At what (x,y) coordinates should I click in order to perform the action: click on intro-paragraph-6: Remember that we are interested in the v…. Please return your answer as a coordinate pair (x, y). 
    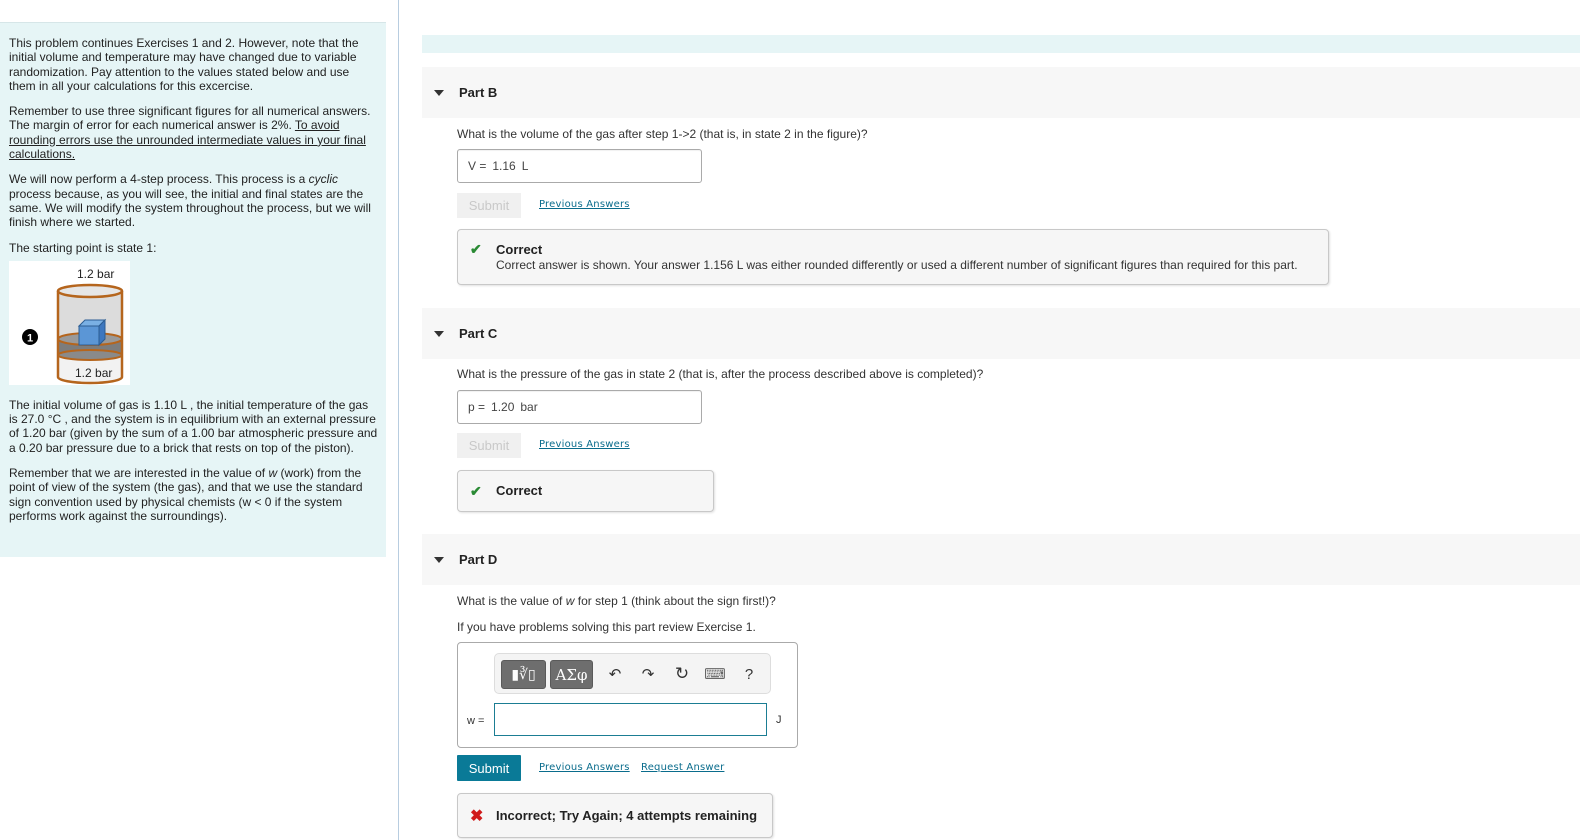
    Looking at the image, I should click on (193, 494).